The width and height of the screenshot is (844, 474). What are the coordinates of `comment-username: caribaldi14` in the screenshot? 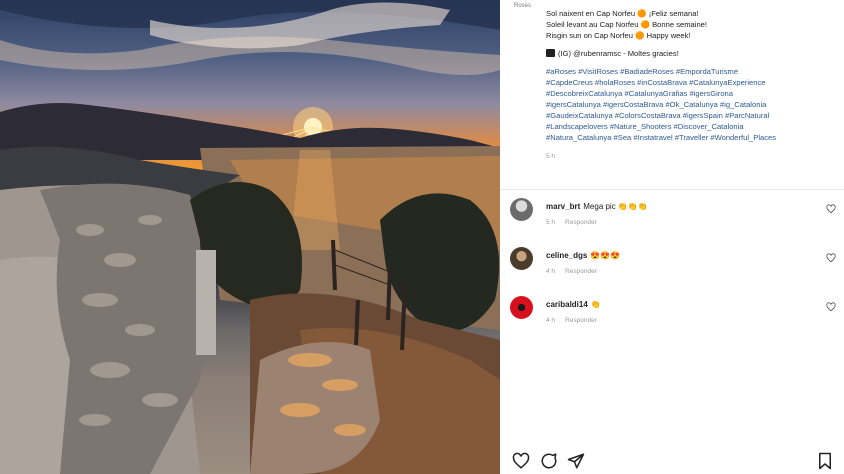 It's located at (567, 304).